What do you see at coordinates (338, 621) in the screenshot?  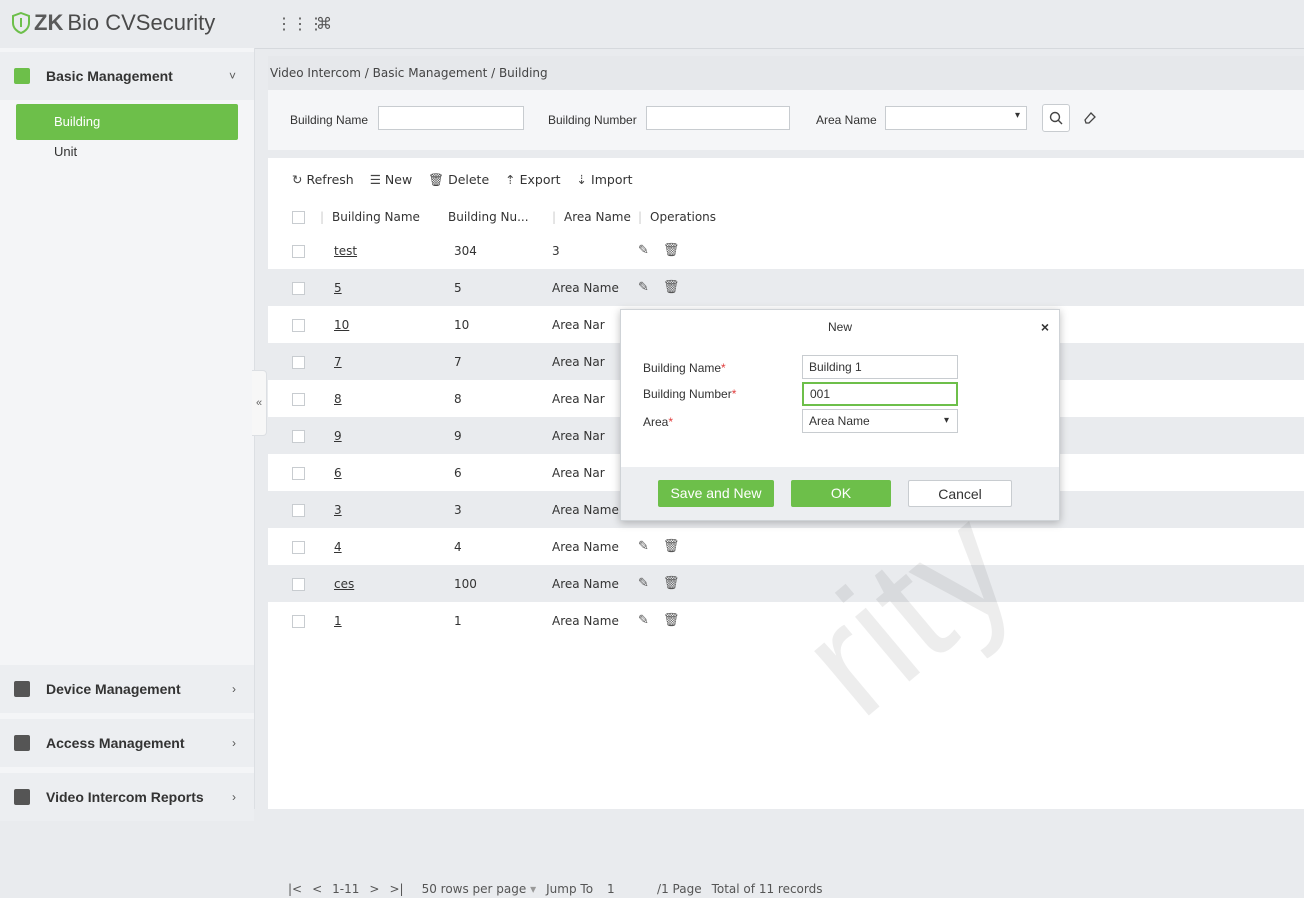 I see `building-name-link: 1` at bounding box center [338, 621].